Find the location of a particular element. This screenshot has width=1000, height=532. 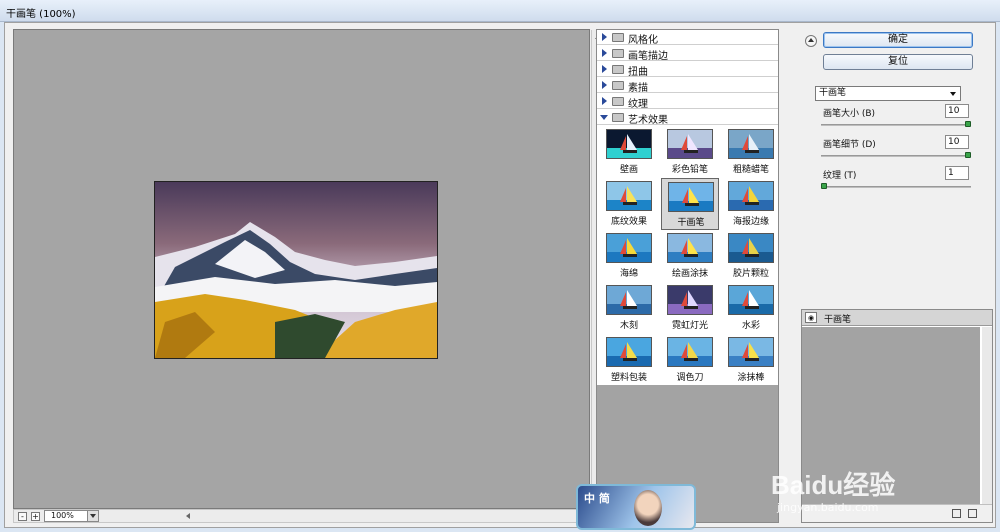

filter-thumb-label: 水彩 is located at coordinates (750, 326).